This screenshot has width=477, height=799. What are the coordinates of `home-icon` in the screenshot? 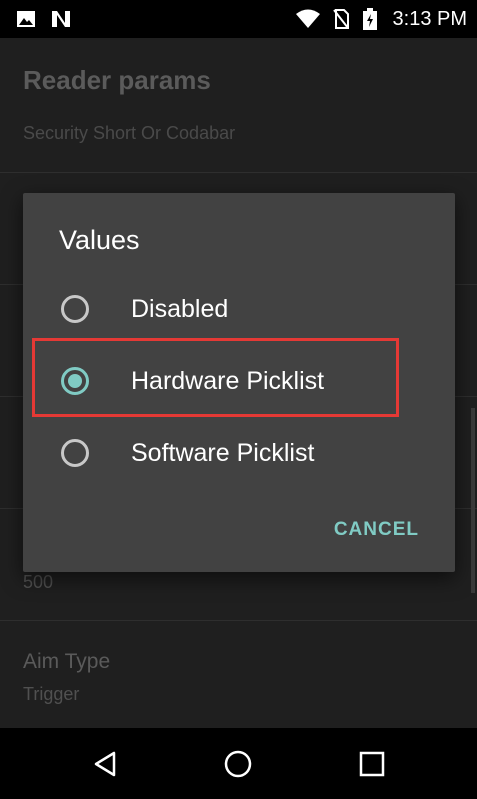 It's located at (238, 763).